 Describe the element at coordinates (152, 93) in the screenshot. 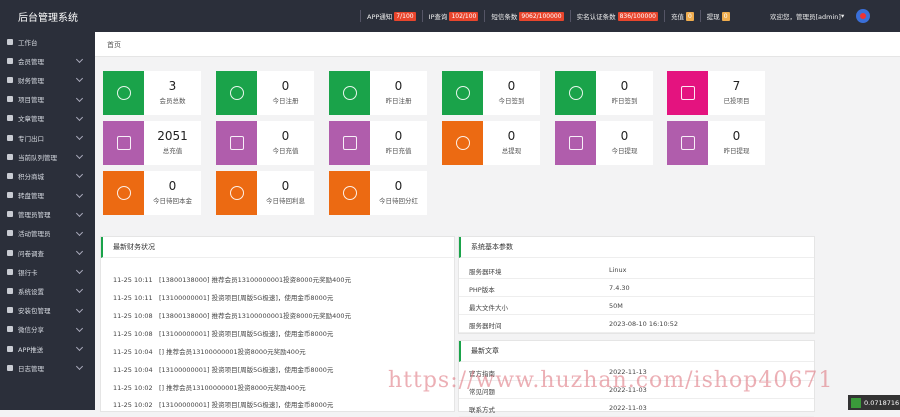

I see `stat-card-members-total: 3 会员总数` at that location.